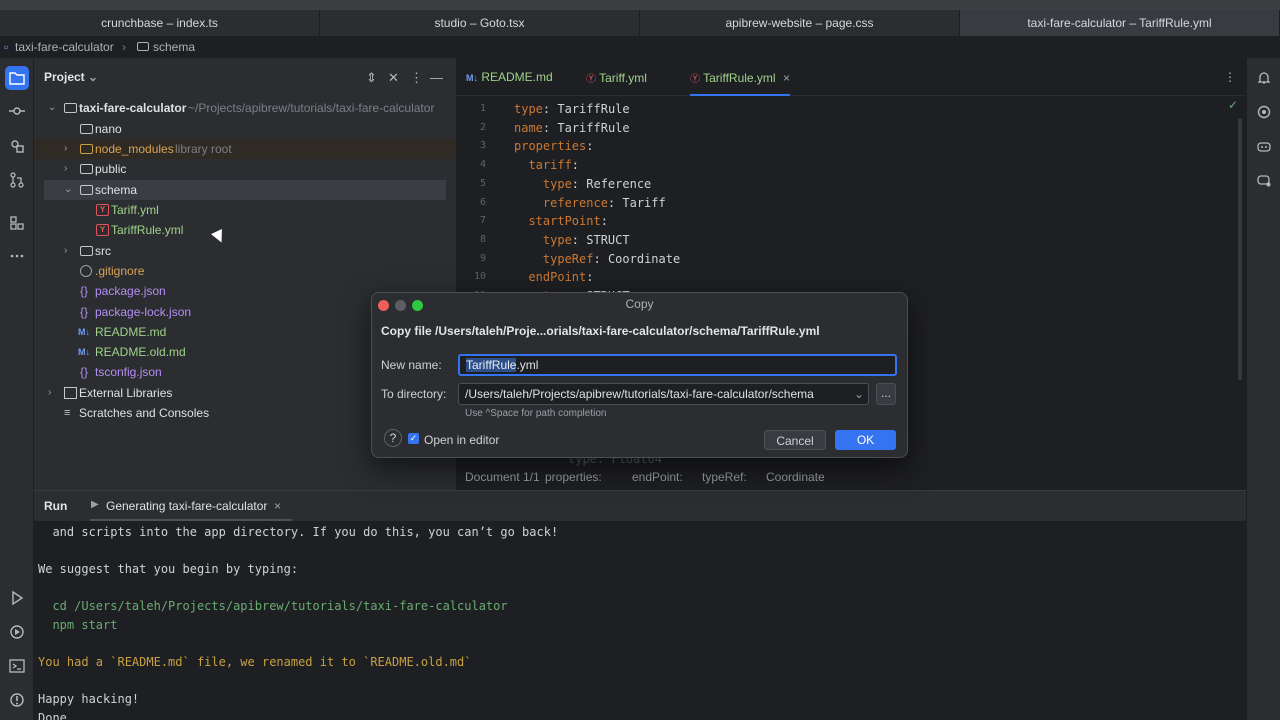 The image size is (1280, 720). Describe the element at coordinates (120, 271) in the screenshot. I see `tree-item-label: .gitignore` at that location.